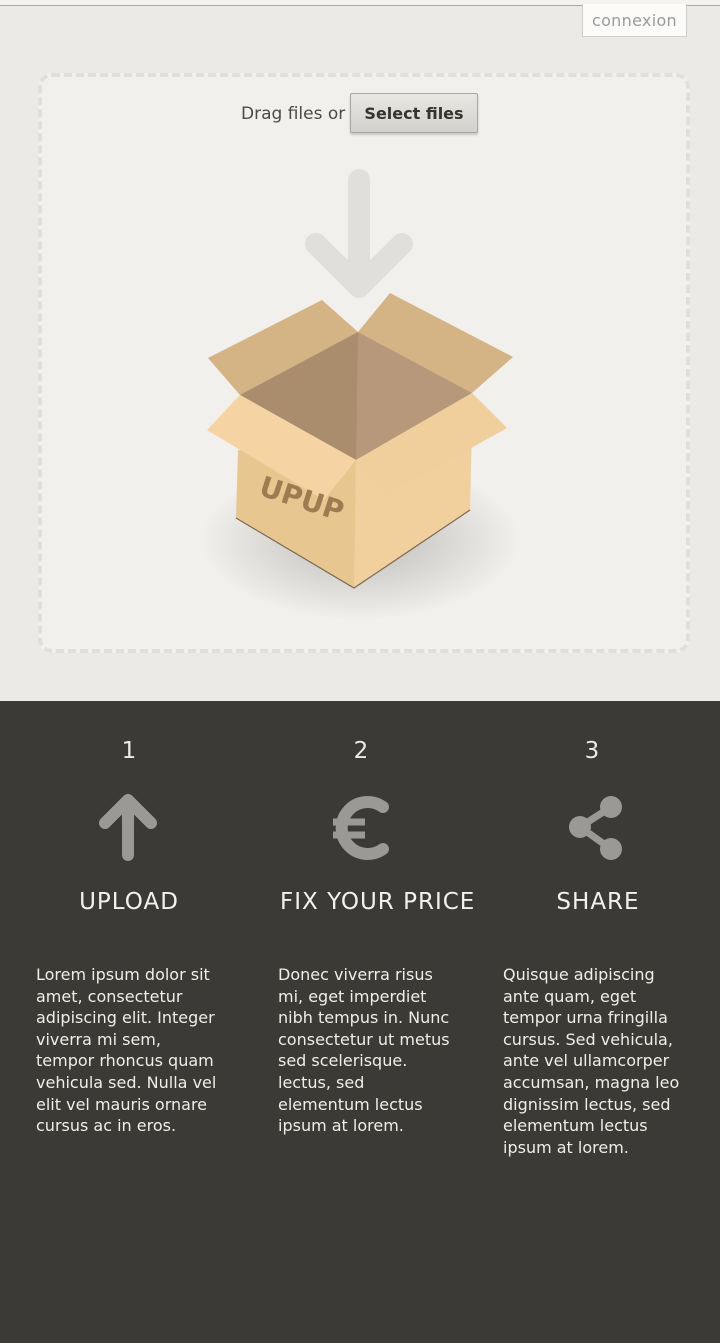 The image size is (720, 1343). What do you see at coordinates (414, 113) in the screenshot?
I see `select-files-button: Select files` at bounding box center [414, 113].